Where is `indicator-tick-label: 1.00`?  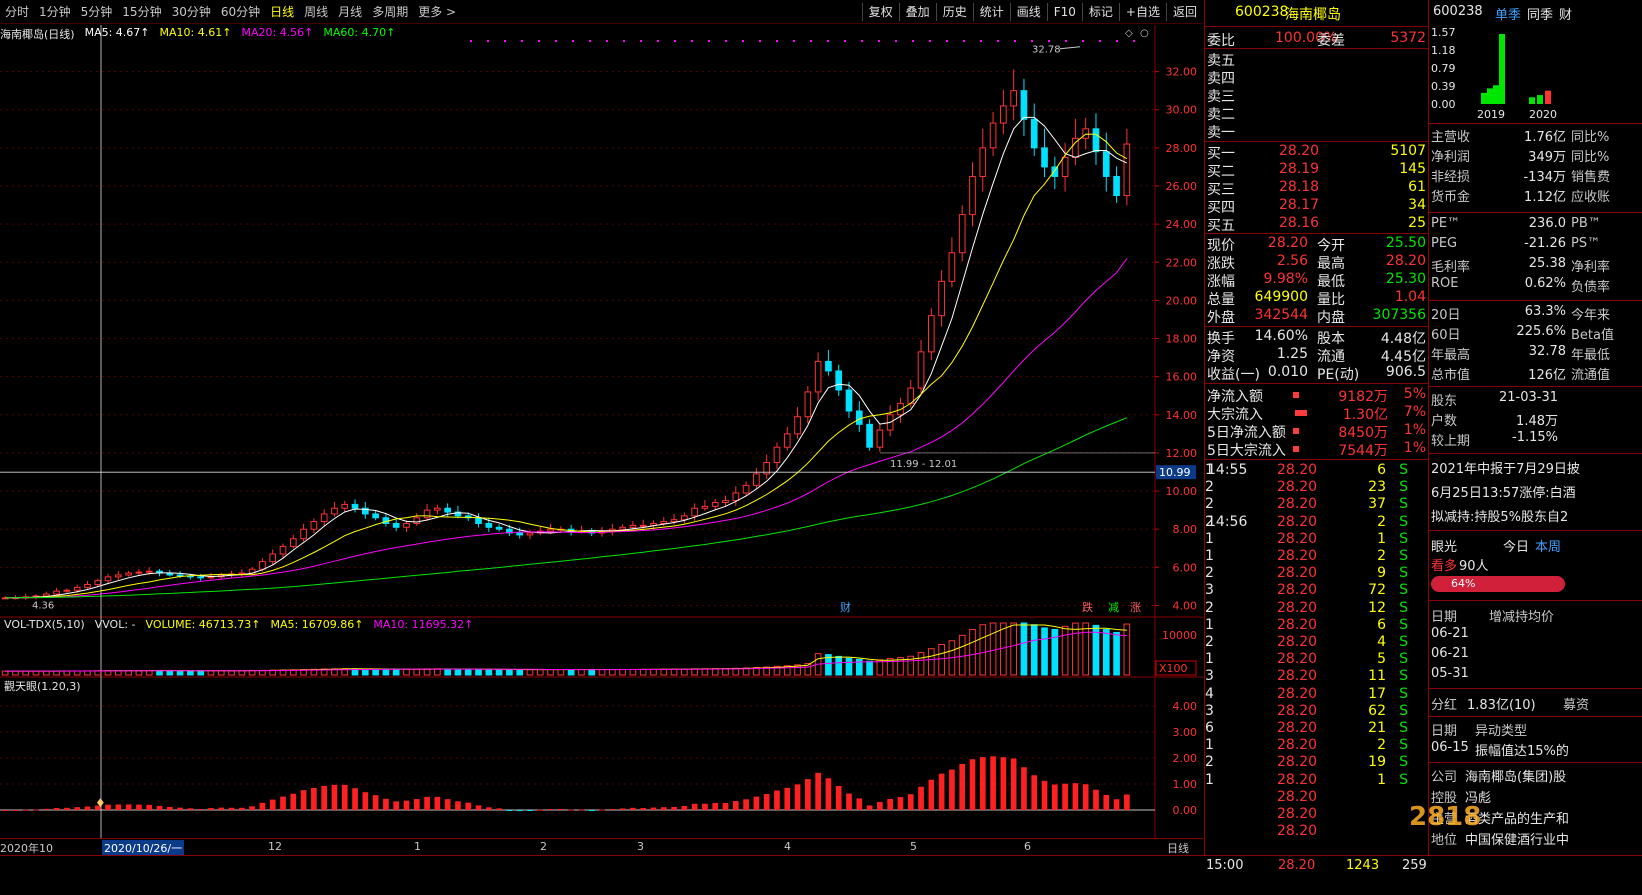 indicator-tick-label: 1.00 is located at coordinates (1185, 784).